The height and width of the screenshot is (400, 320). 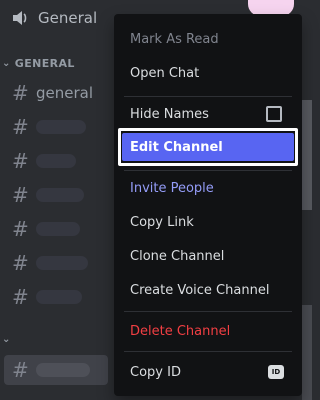 What do you see at coordinates (208, 222) in the screenshot?
I see `menu-item-copy-link: Copy Link` at bounding box center [208, 222].